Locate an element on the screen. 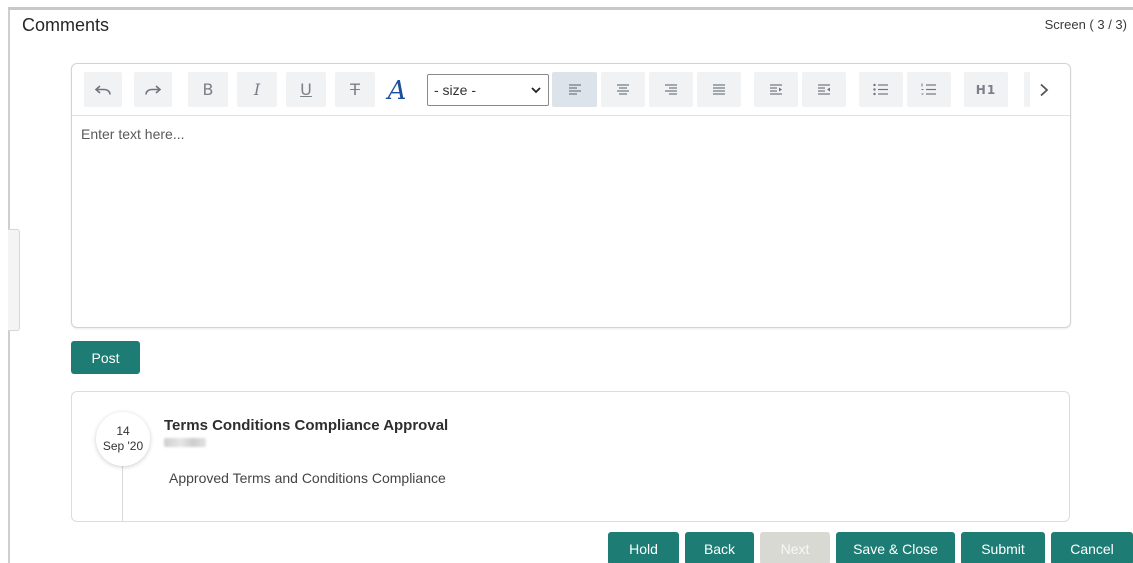 The height and width of the screenshot is (563, 1133). align-justify-button is located at coordinates (719, 89).